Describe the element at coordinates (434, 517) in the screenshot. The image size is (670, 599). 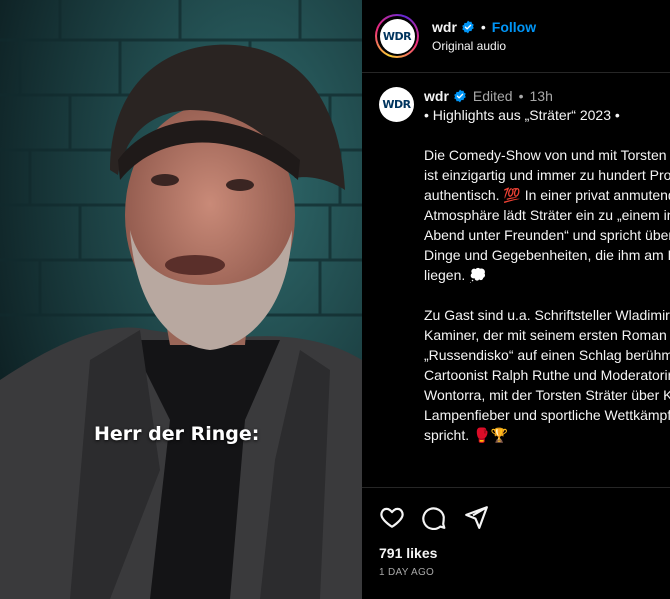
I see `comment-icon` at that location.